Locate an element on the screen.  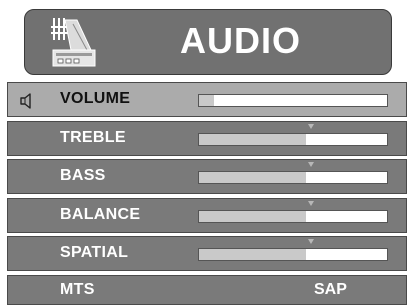
menu-item-mts: MTS SAP is located at coordinates (207, 290).